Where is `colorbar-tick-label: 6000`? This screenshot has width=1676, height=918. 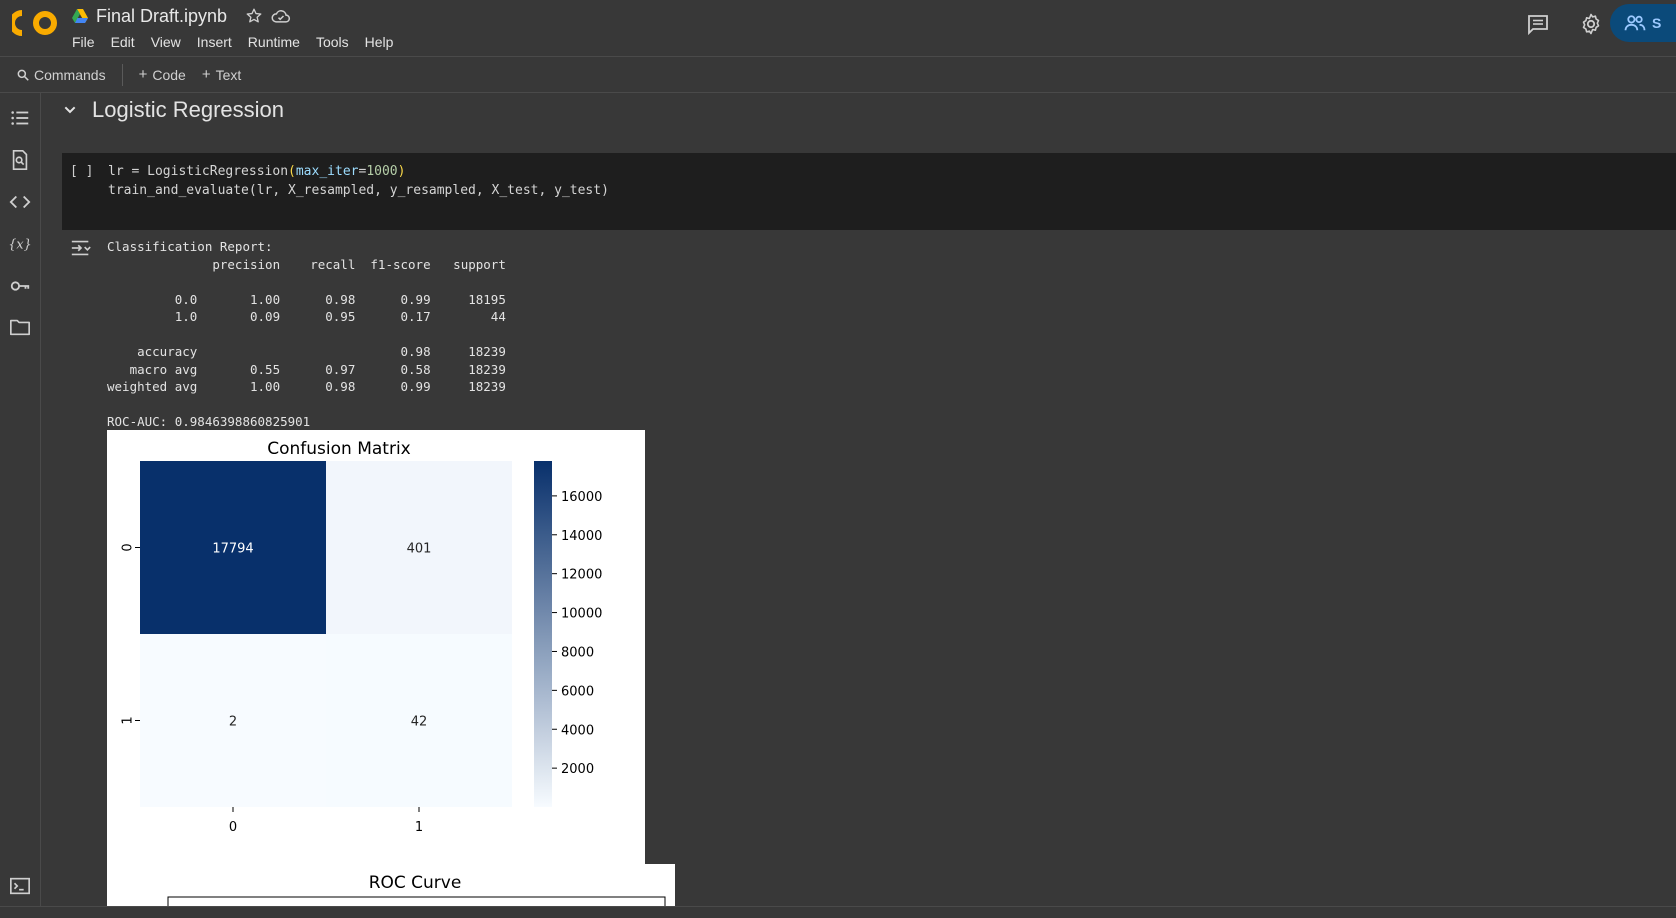 colorbar-tick-label: 6000 is located at coordinates (577, 691).